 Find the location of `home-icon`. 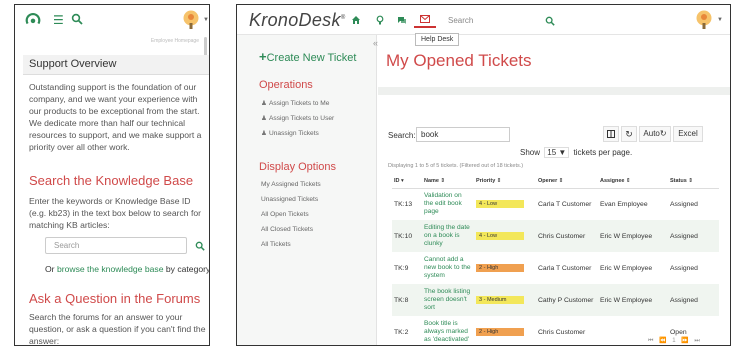

home-icon is located at coordinates (356, 20).